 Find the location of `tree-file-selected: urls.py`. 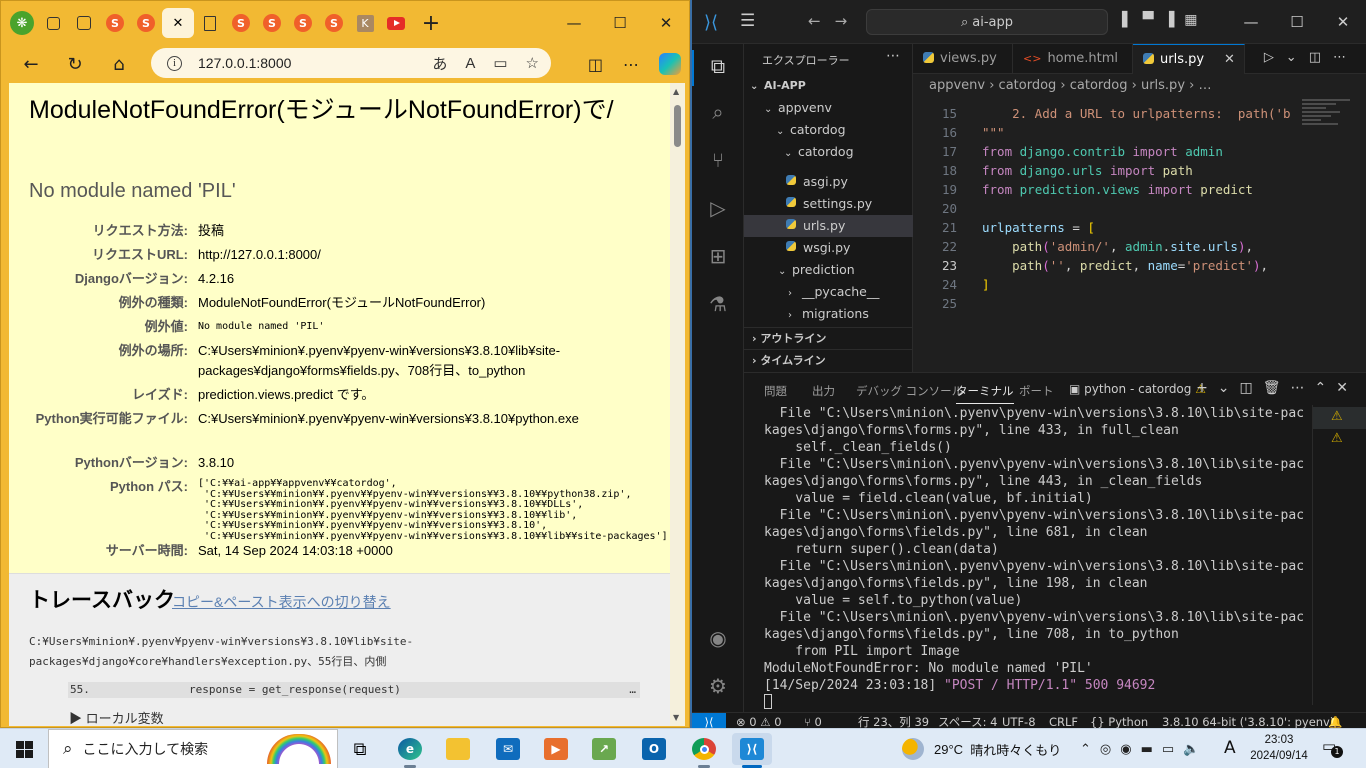

tree-file-selected: urls.py is located at coordinates (828, 226).